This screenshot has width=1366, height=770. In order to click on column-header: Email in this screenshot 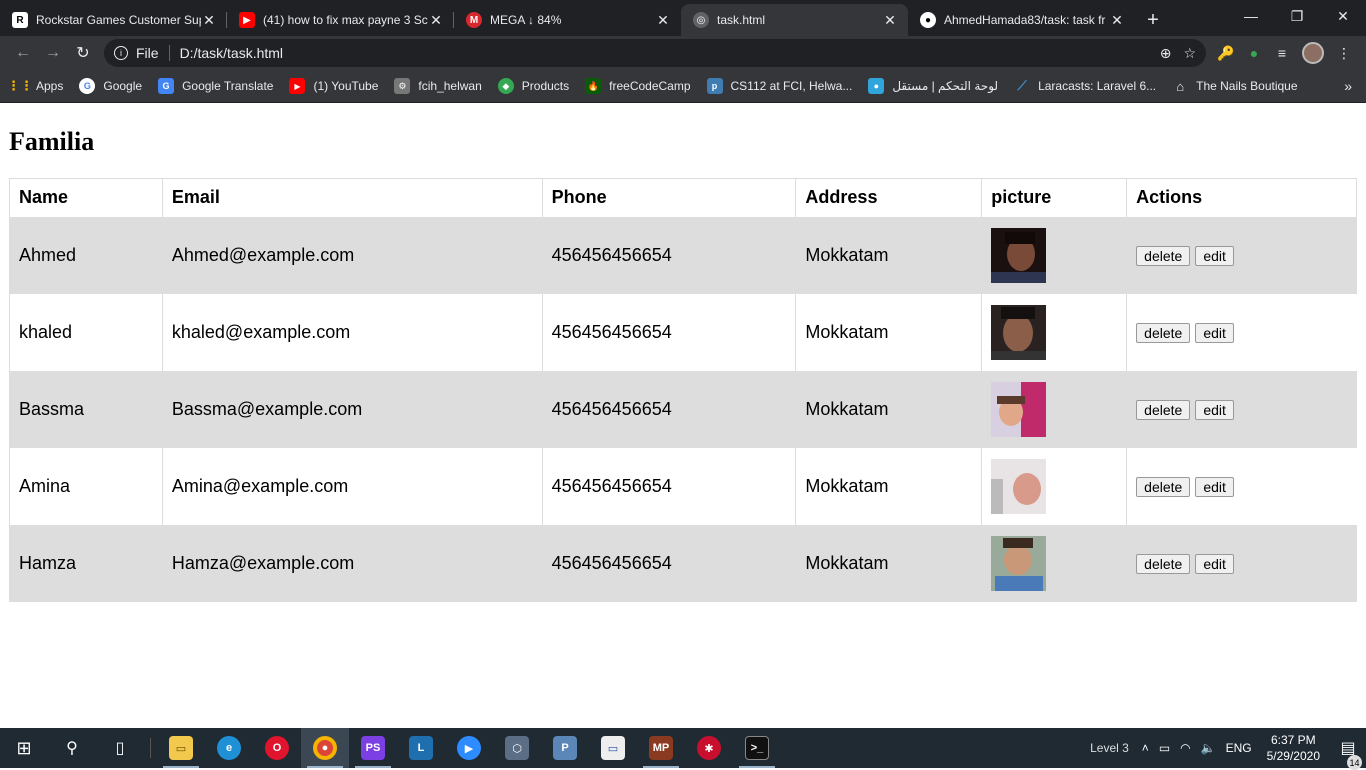, I will do `click(352, 197)`.